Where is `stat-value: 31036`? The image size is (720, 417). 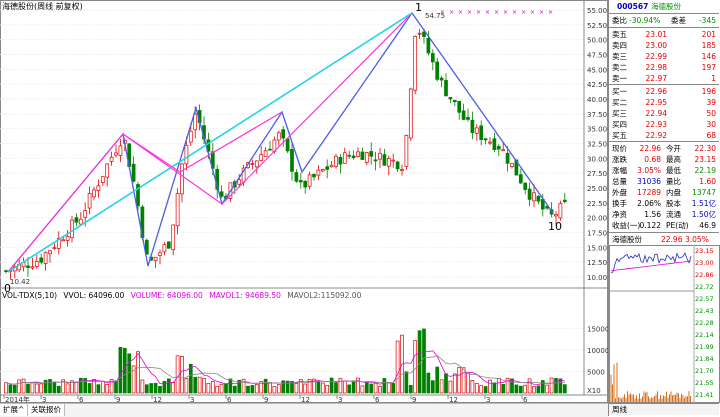 stat-value: 31036 is located at coordinates (649, 181).